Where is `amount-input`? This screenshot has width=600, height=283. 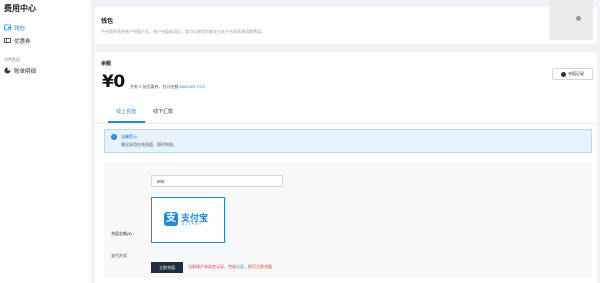
amount-input is located at coordinates (217, 181).